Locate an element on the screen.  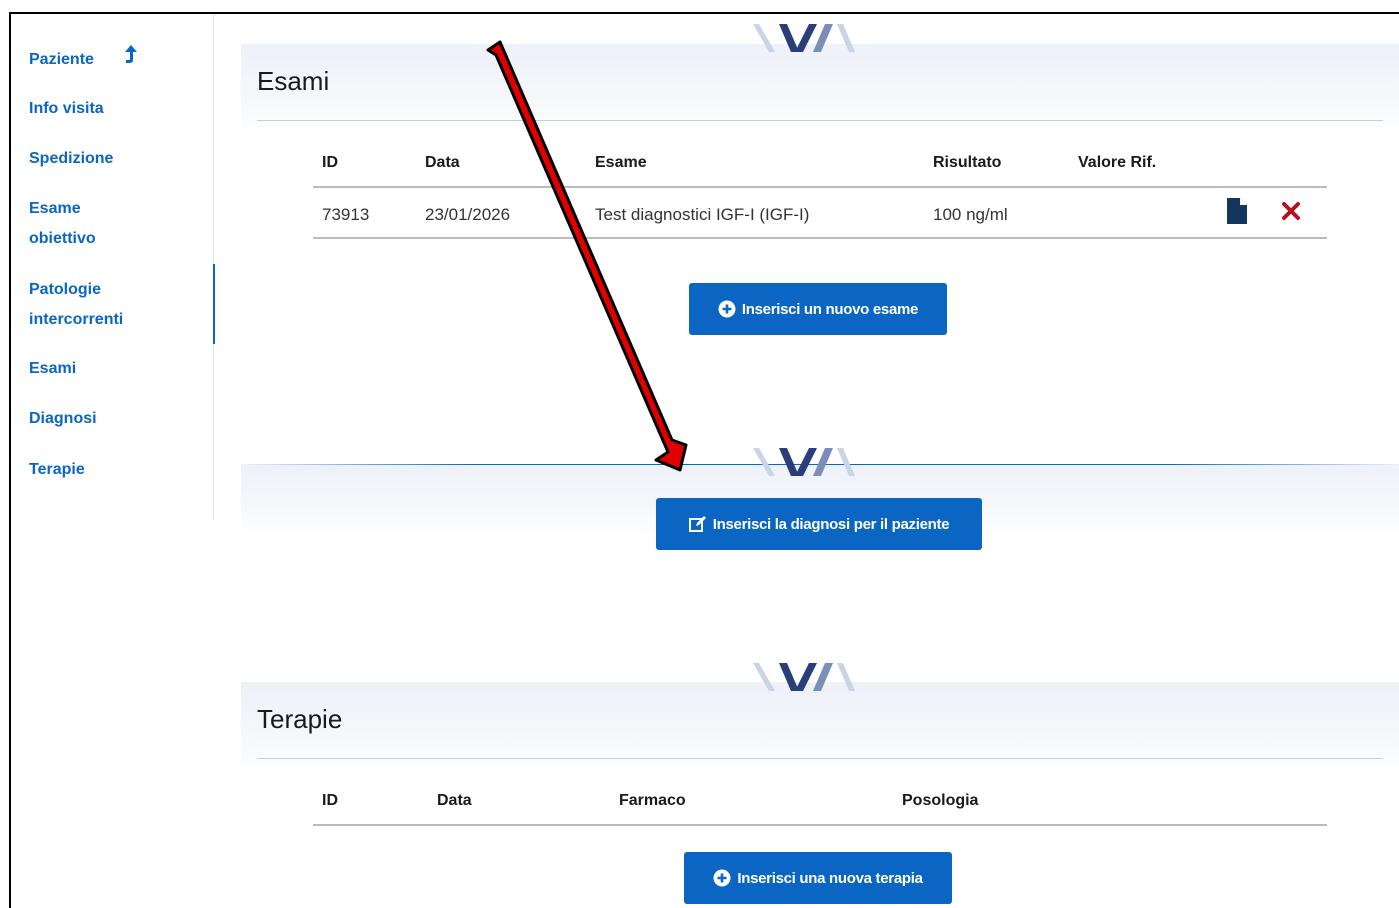
terapie-header-divider is located at coordinates (820, 825).